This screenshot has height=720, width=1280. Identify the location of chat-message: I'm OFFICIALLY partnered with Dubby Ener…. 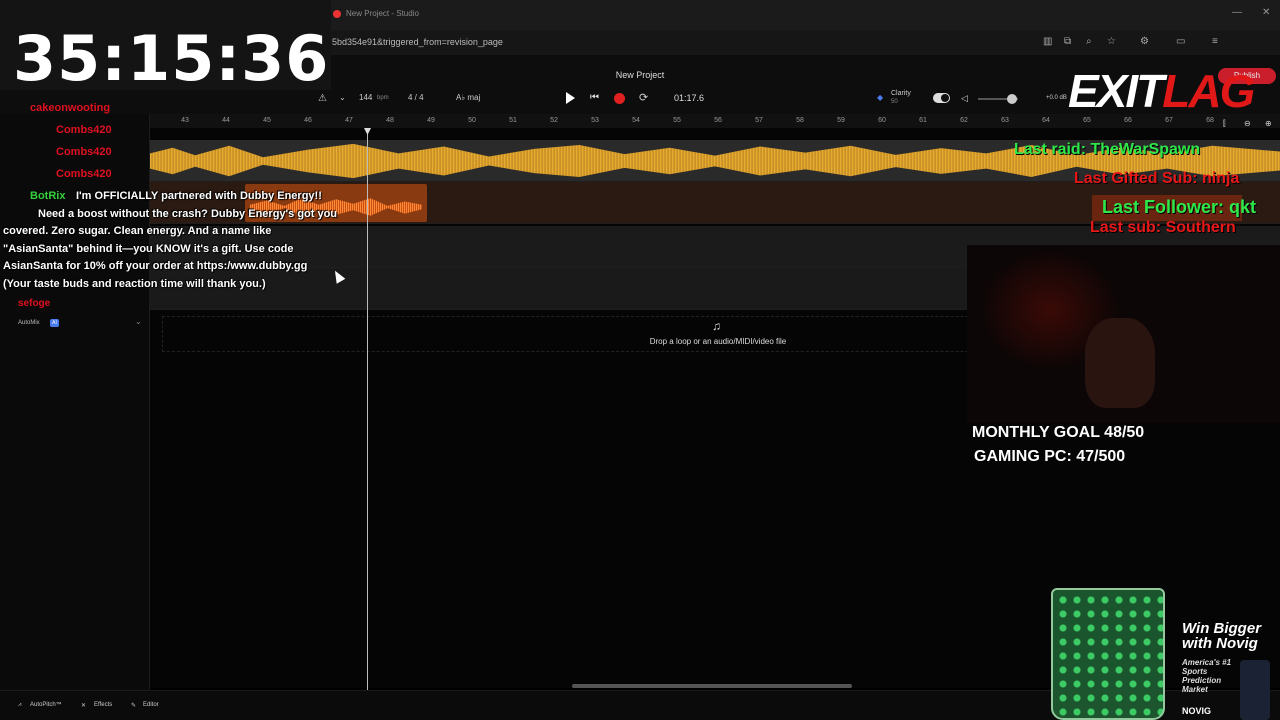
(199, 196).